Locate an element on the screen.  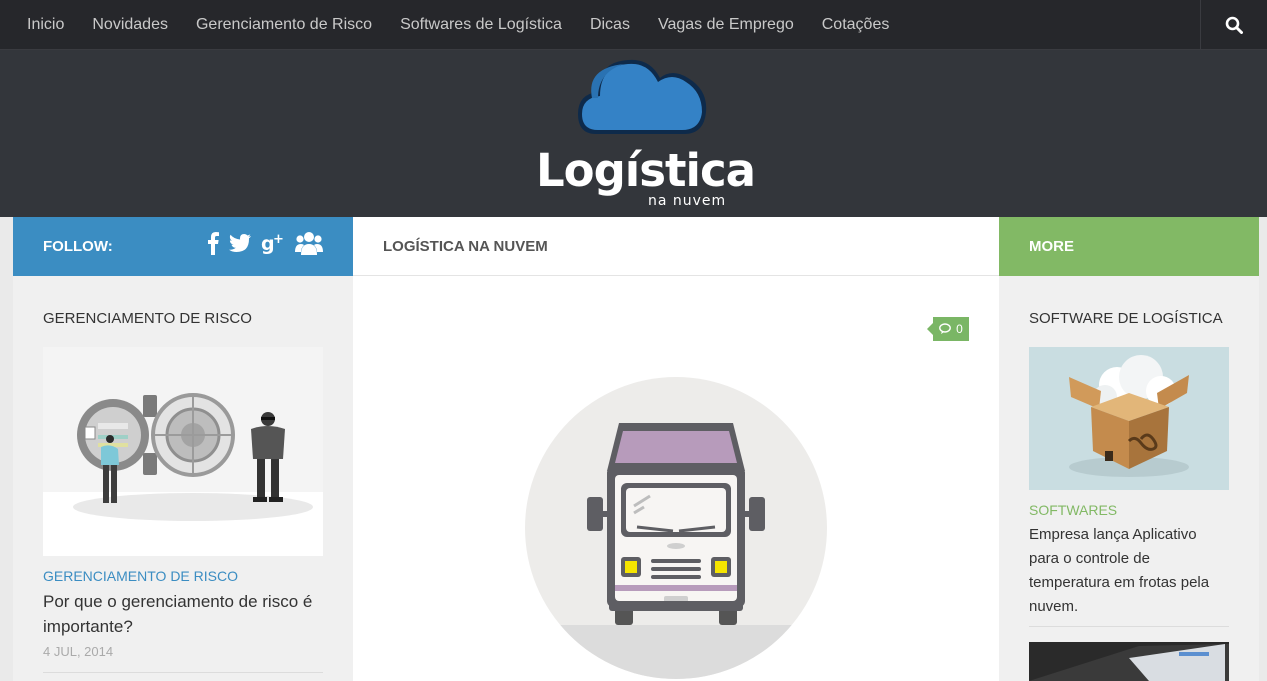
nav-item-dicas: Dicas is located at coordinates (610, 25).